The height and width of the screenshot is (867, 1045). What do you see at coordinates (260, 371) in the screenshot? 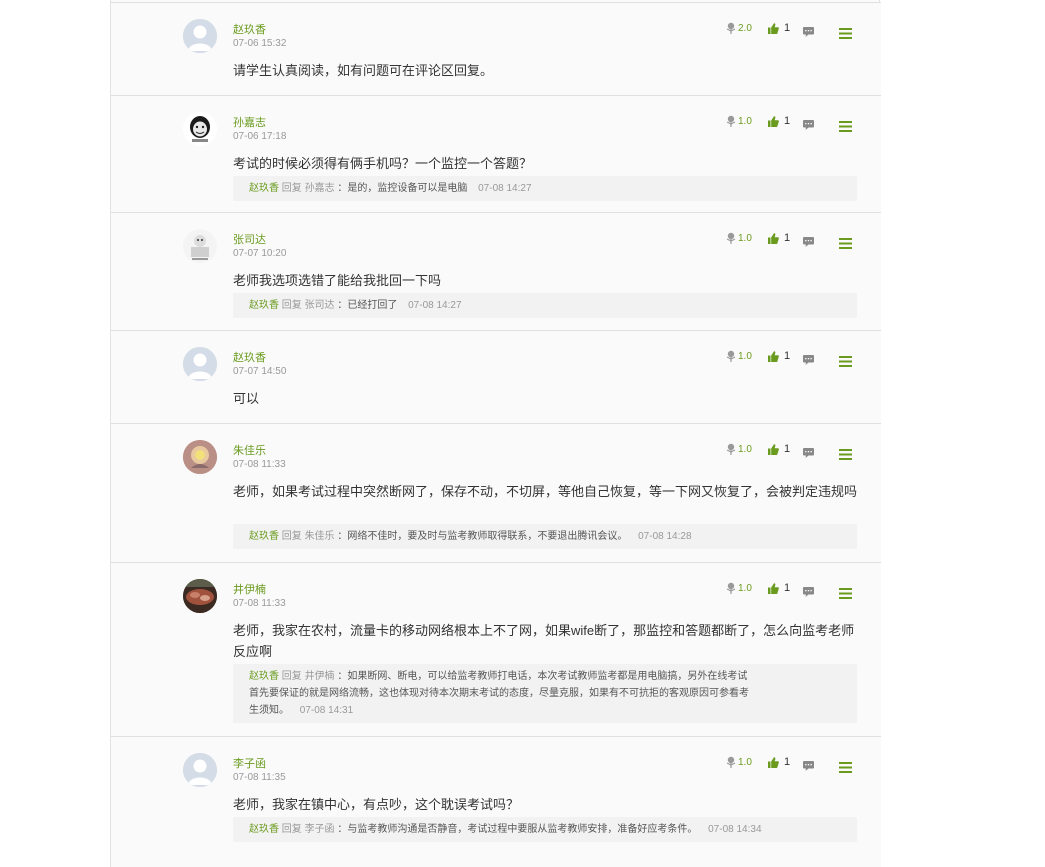
I see `comment-time: 07-07 14:50` at bounding box center [260, 371].